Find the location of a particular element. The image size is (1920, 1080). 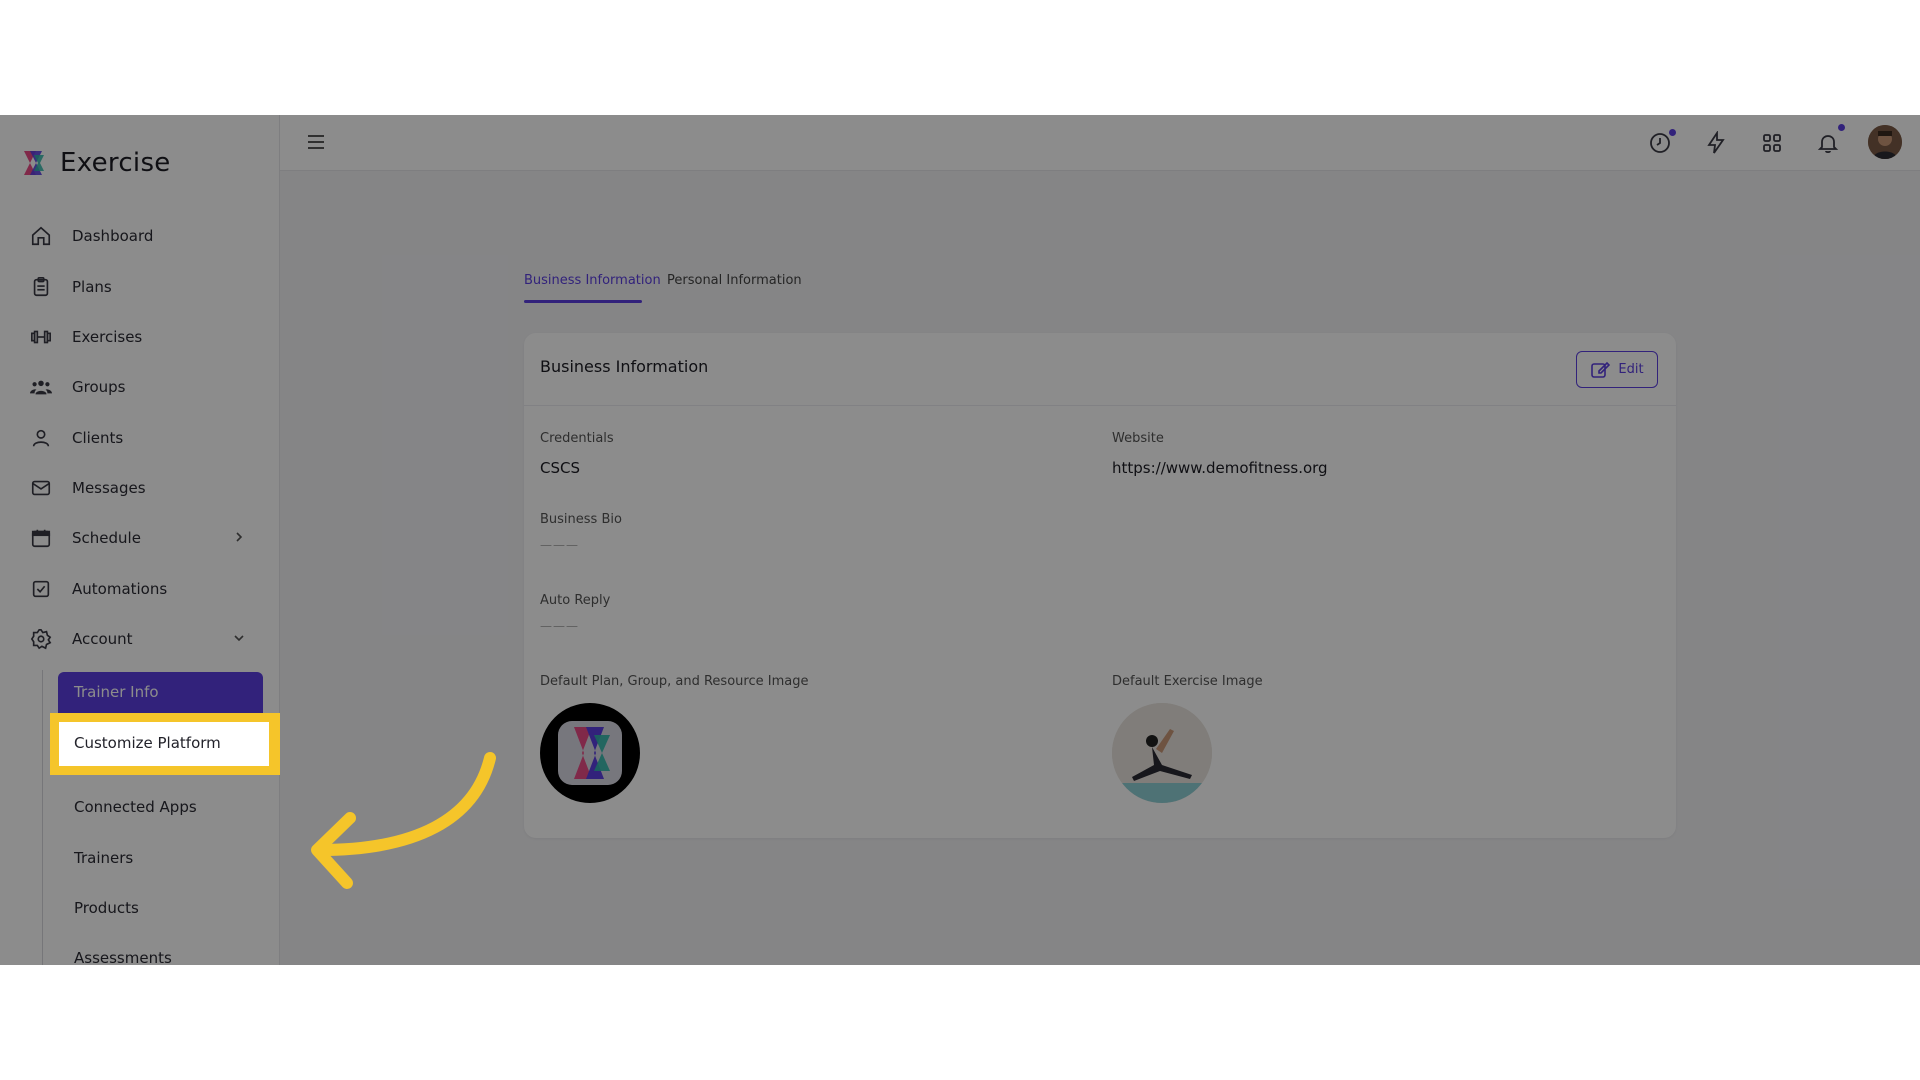

edit-button: Edit is located at coordinates (1617, 369).